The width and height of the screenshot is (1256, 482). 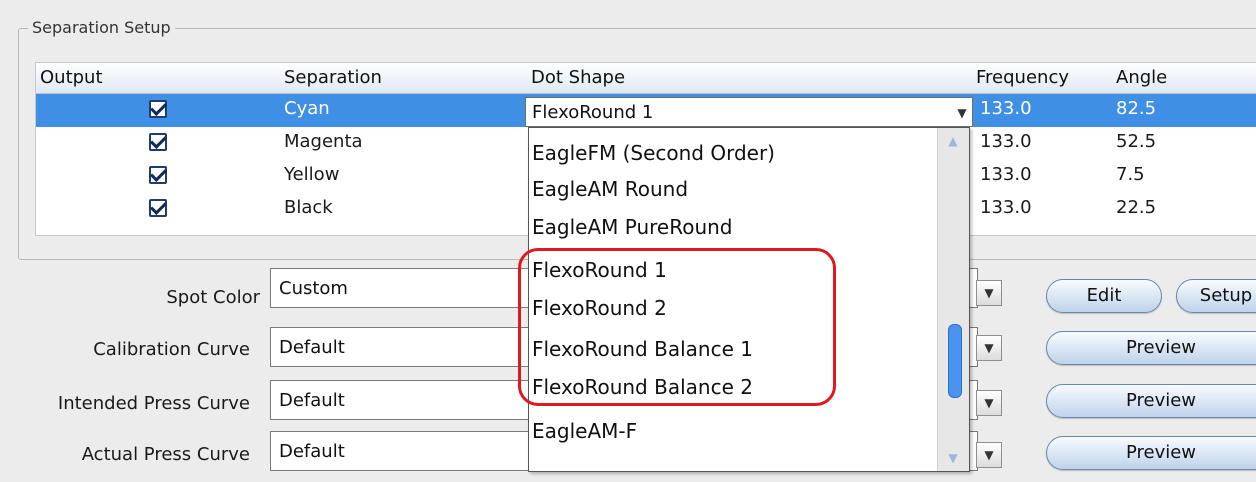 I want to click on calibration-curve-label: Calibration Curve, so click(x=171, y=349).